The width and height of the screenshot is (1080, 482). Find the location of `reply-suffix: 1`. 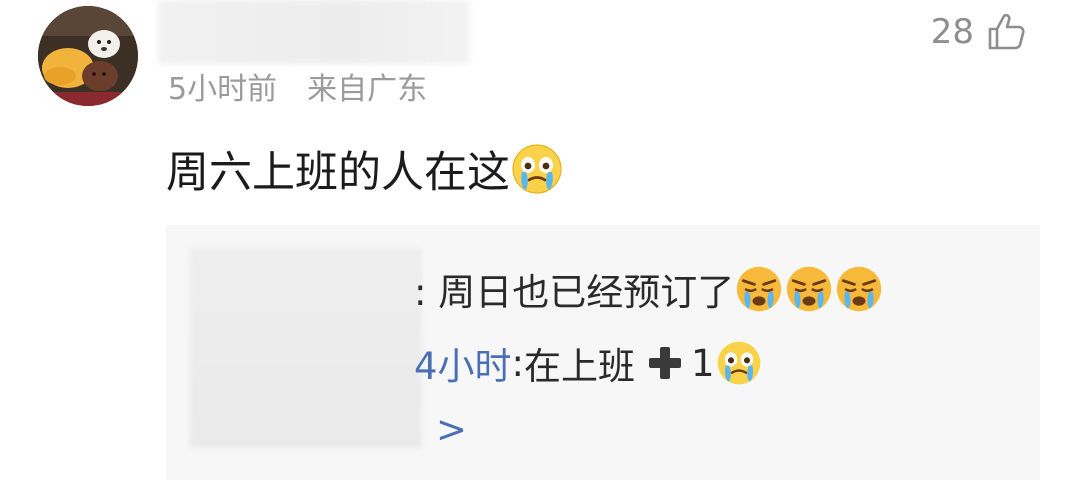

reply-suffix: 1 is located at coordinates (703, 363).